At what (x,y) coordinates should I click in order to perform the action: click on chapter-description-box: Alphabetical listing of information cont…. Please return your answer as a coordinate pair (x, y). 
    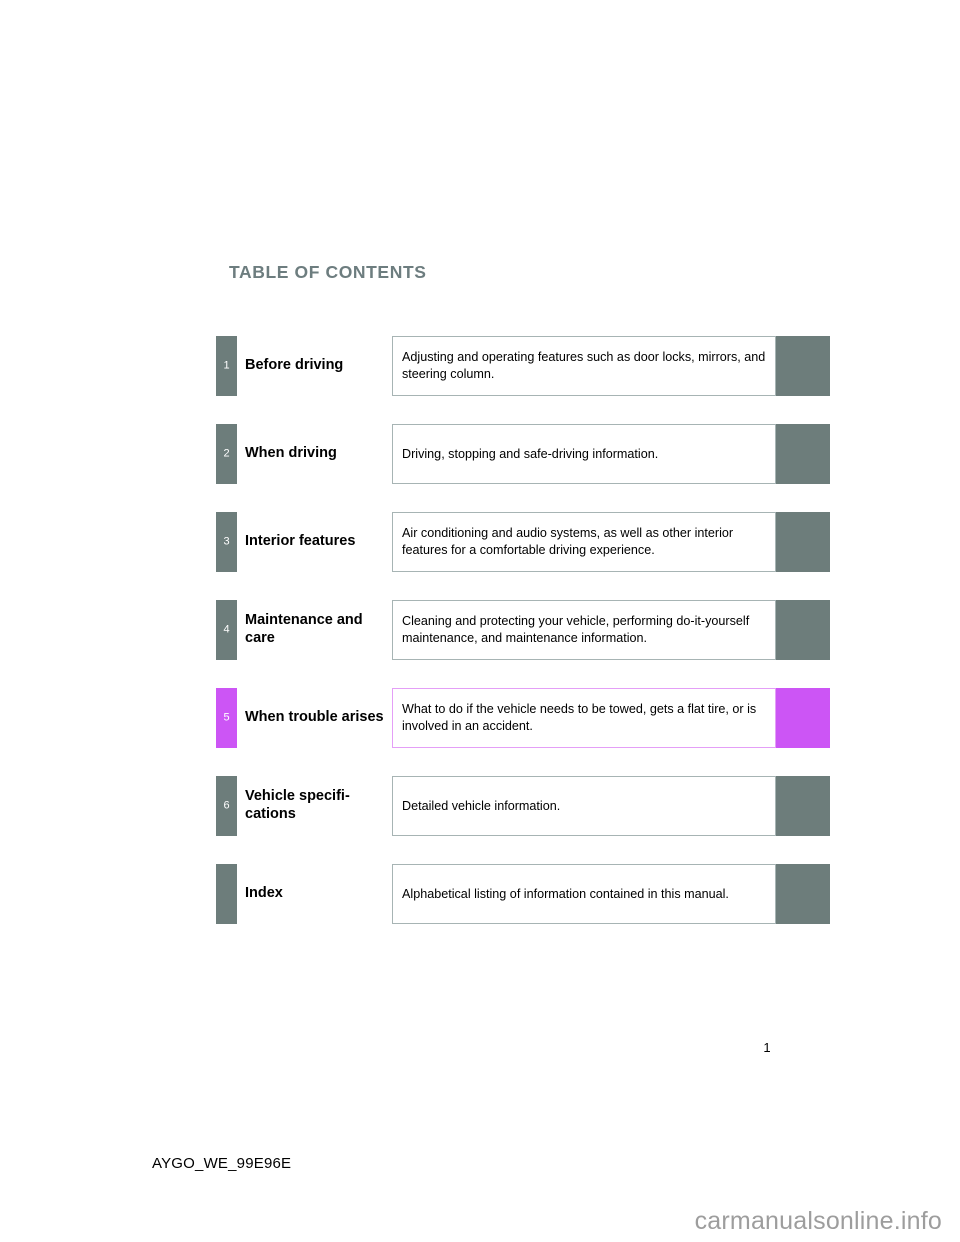
    Looking at the image, I should click on (584, 894).